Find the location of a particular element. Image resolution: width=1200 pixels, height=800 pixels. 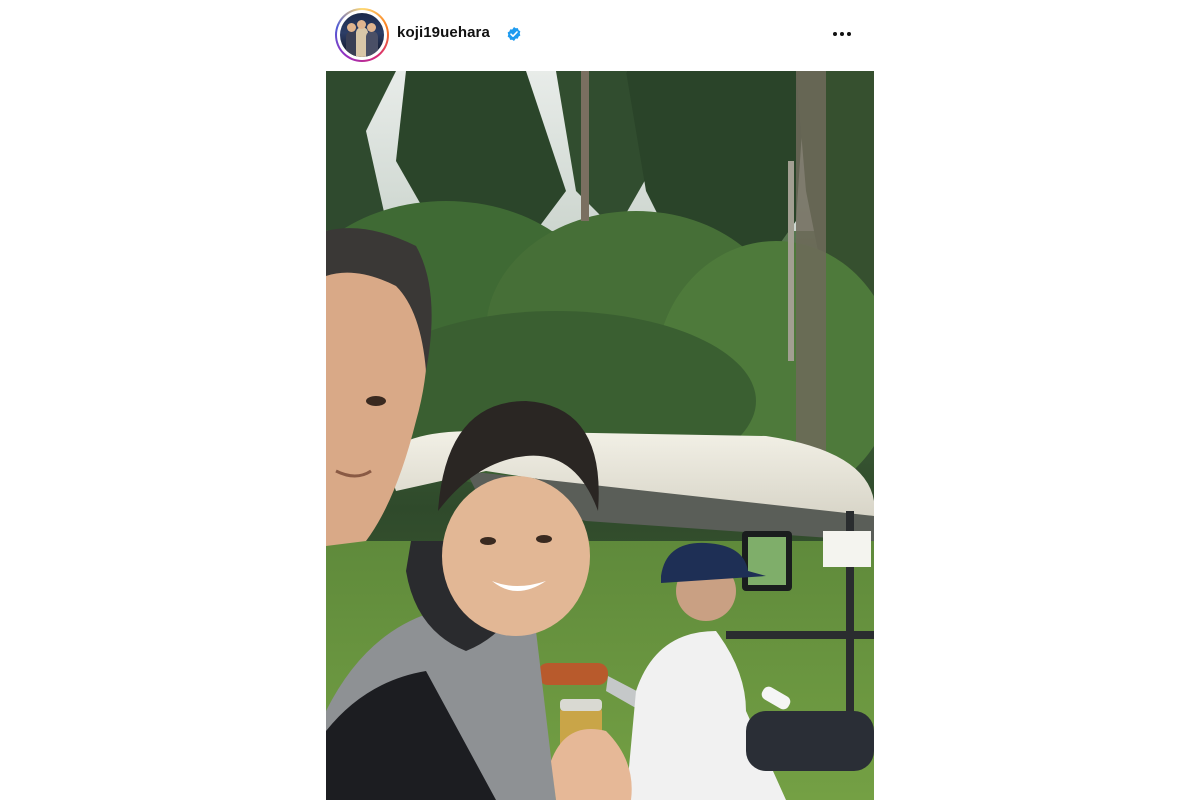

username-link: koji19uehara is located at coordinates (443, 32).